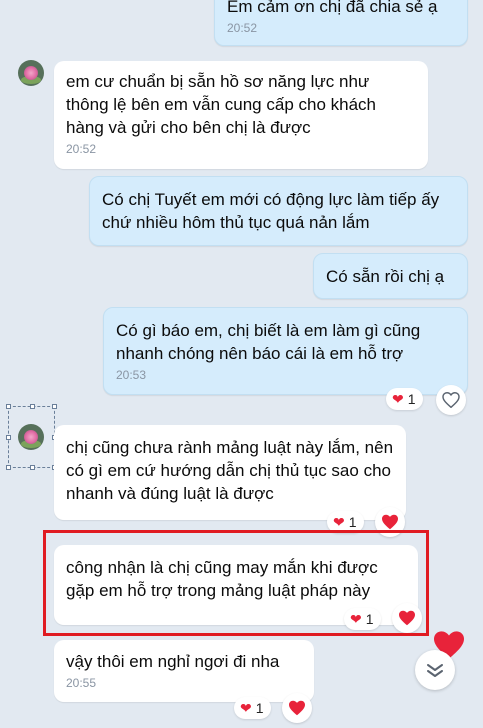  I want to click on highlight-frame, so click(236, 583).